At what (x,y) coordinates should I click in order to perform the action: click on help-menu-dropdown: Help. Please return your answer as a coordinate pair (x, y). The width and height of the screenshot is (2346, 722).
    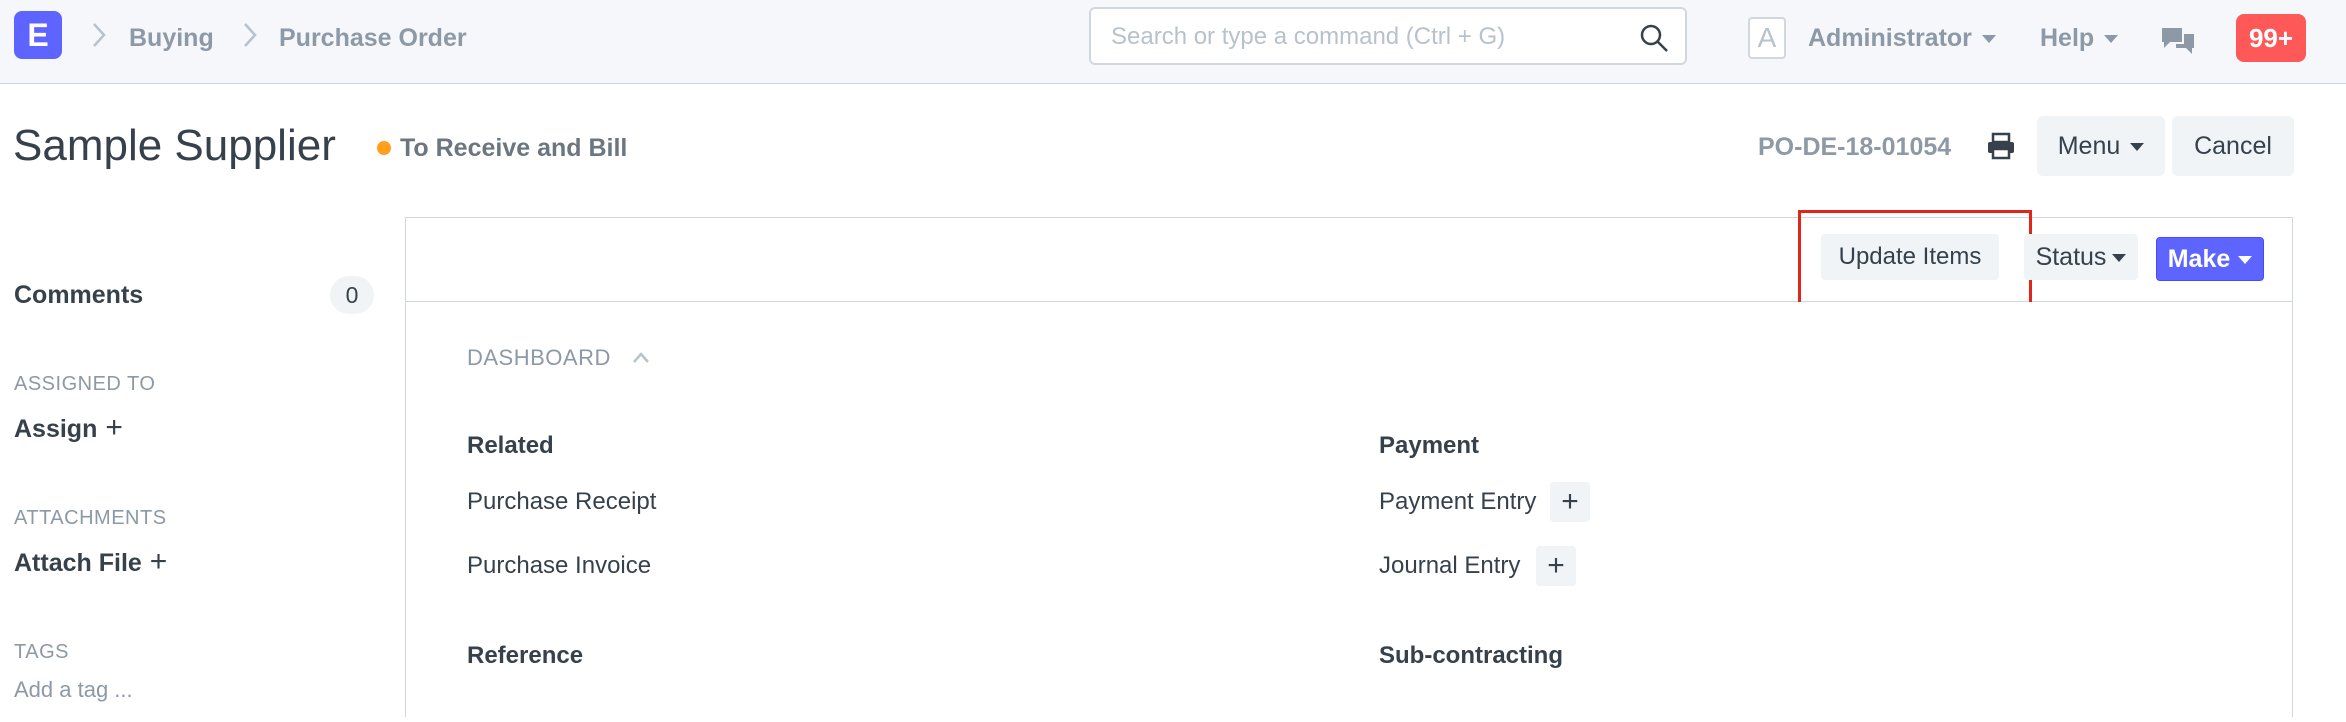
    Looking at the image, I should click on (2079, 38).